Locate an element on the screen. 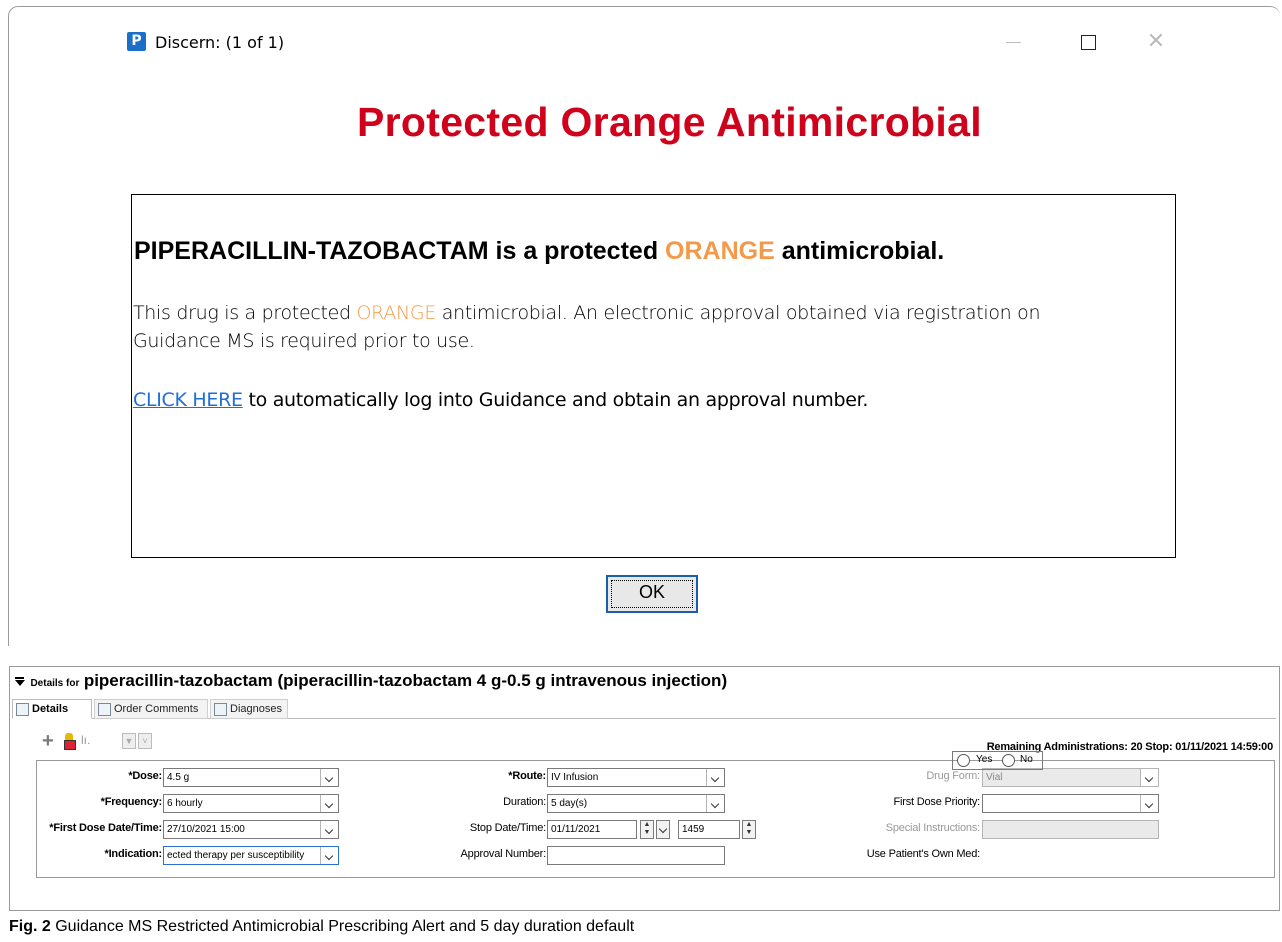  own-med-label: Use Patient's Own Med: is located at coordinates (923, 854).